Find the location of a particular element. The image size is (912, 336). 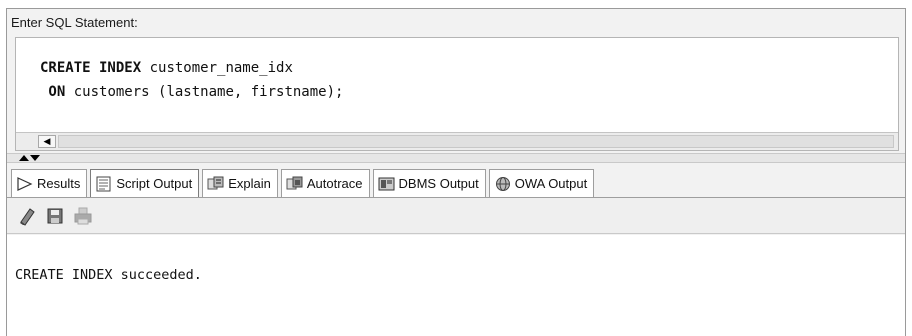

sql-keyword: ON is located at coordinates (53, 92).